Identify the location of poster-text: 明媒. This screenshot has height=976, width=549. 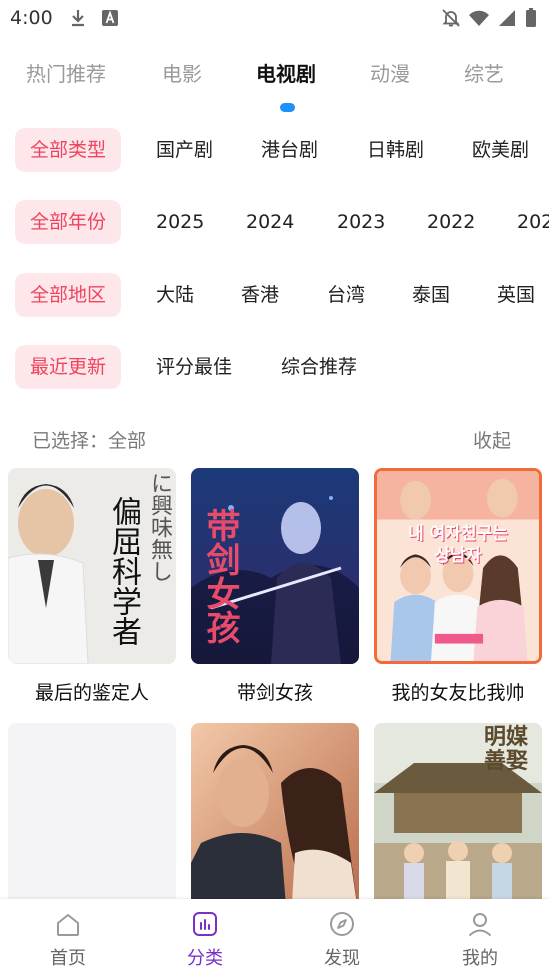
(505, 737).